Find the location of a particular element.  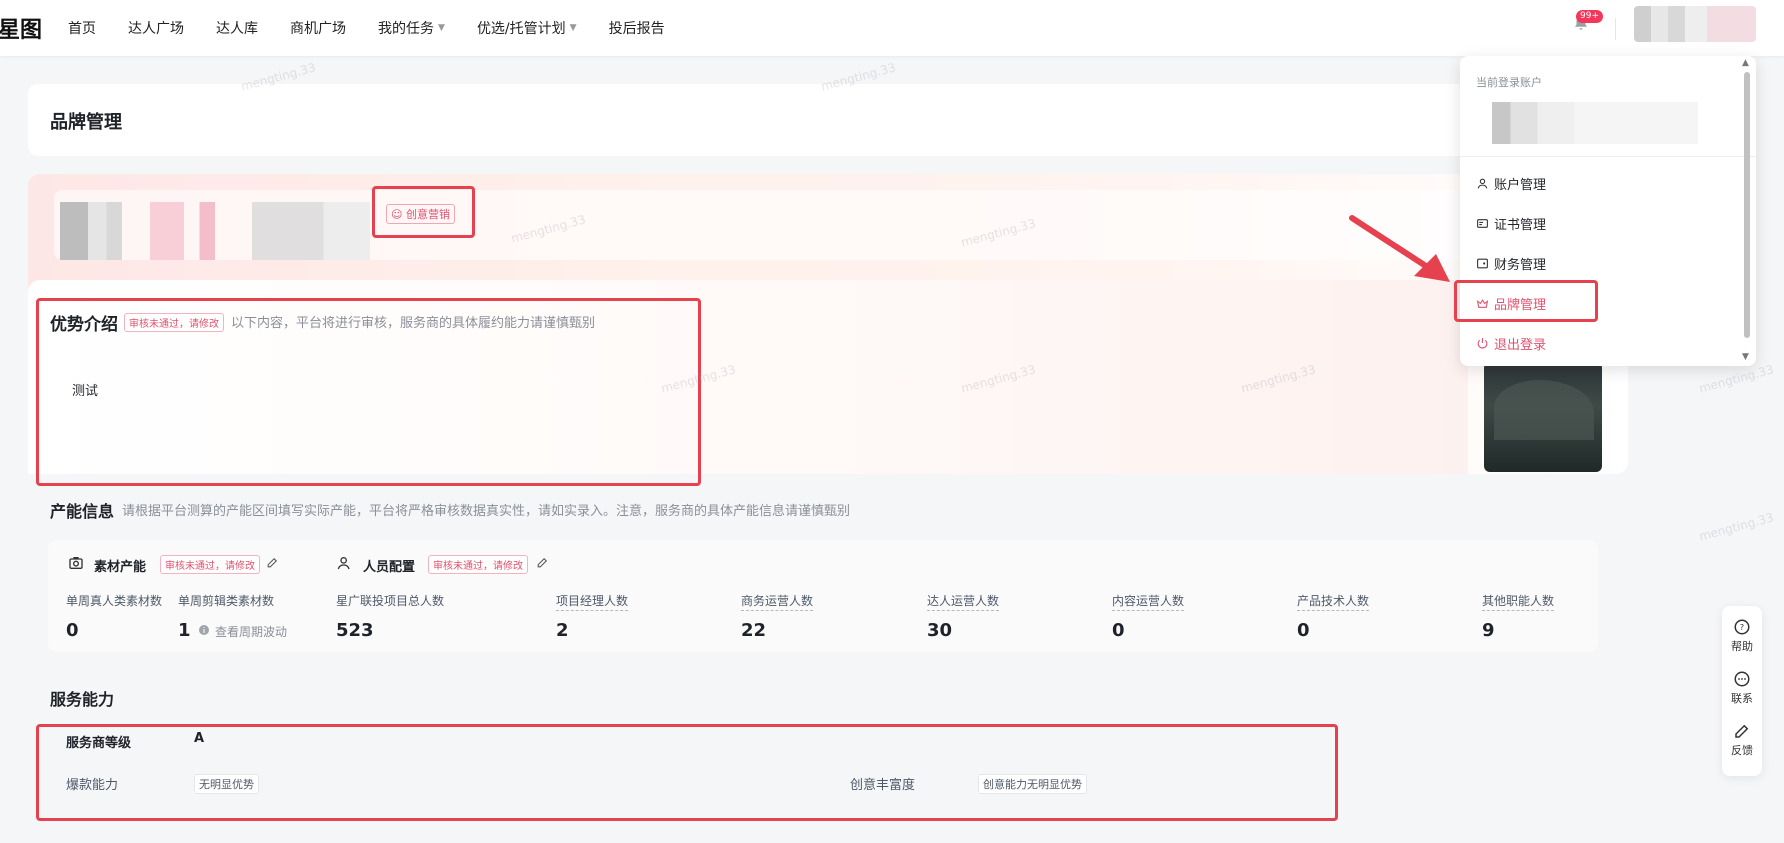

menu-logout-label: 退出登录 is located at coordinates (1520, 345).